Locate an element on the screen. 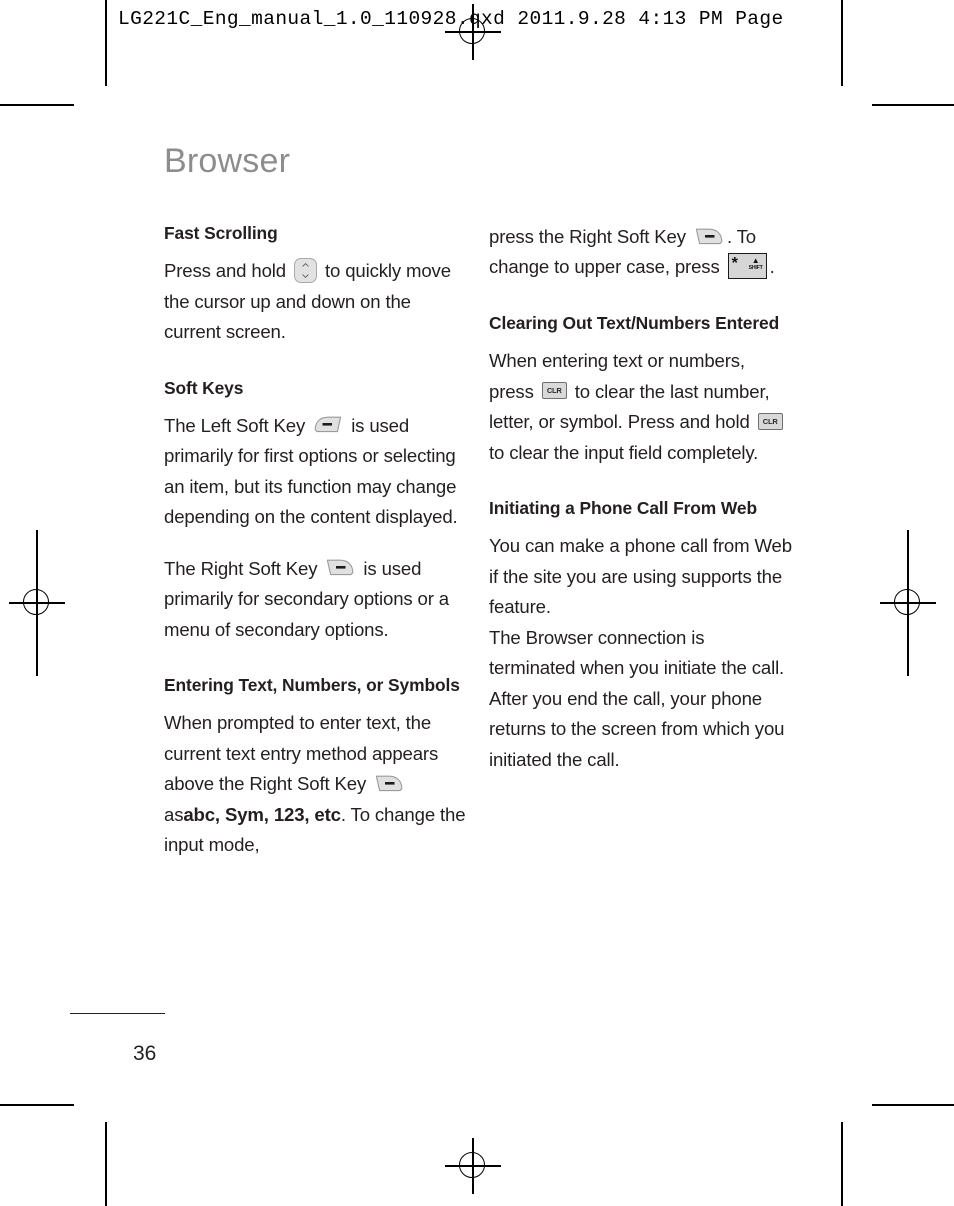 This screenshot has width=954, height=1206. shift-tag: ▲ SHIFT is located at coordinates (755, 263).